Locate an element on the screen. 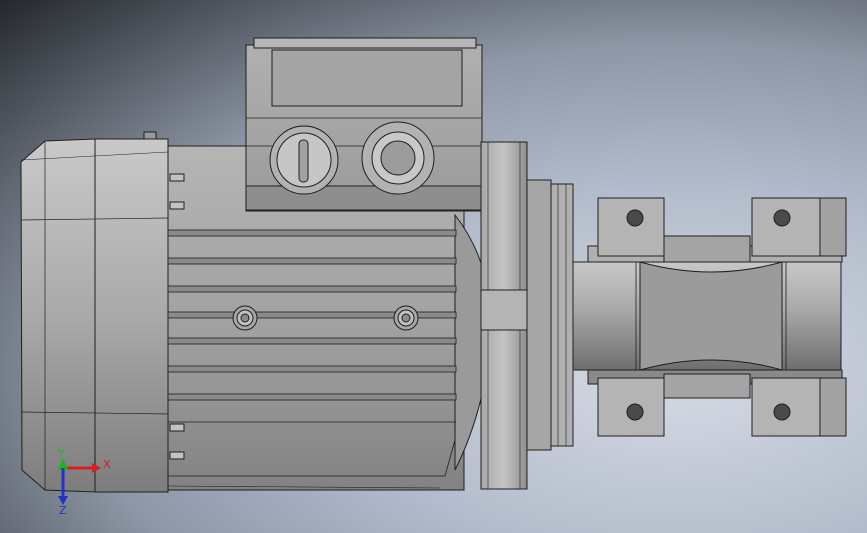 The height and width of the screenshot is (533, 867). coupling-shaft is located at coordinates (707, 317).